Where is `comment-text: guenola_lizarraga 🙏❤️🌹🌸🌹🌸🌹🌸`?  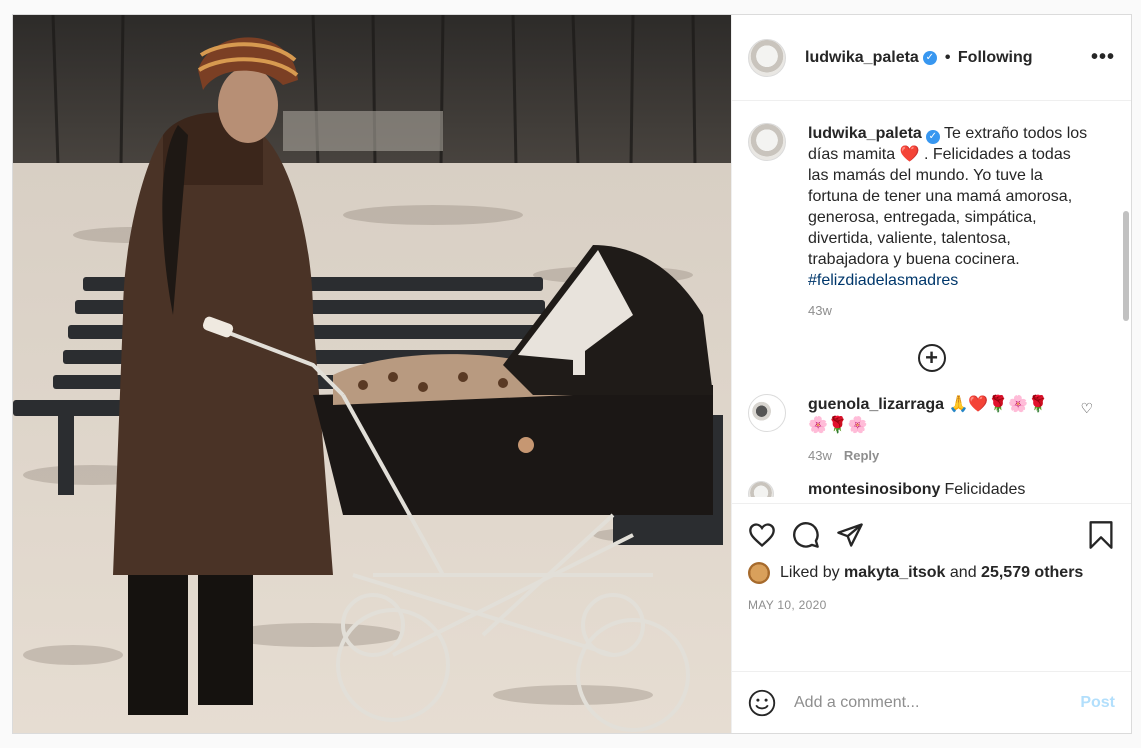 comment-text: guenola_lizarraga 🙏❤️🌹🌸🌹🌸🌹🌸 is located at coordinates (933, 415).